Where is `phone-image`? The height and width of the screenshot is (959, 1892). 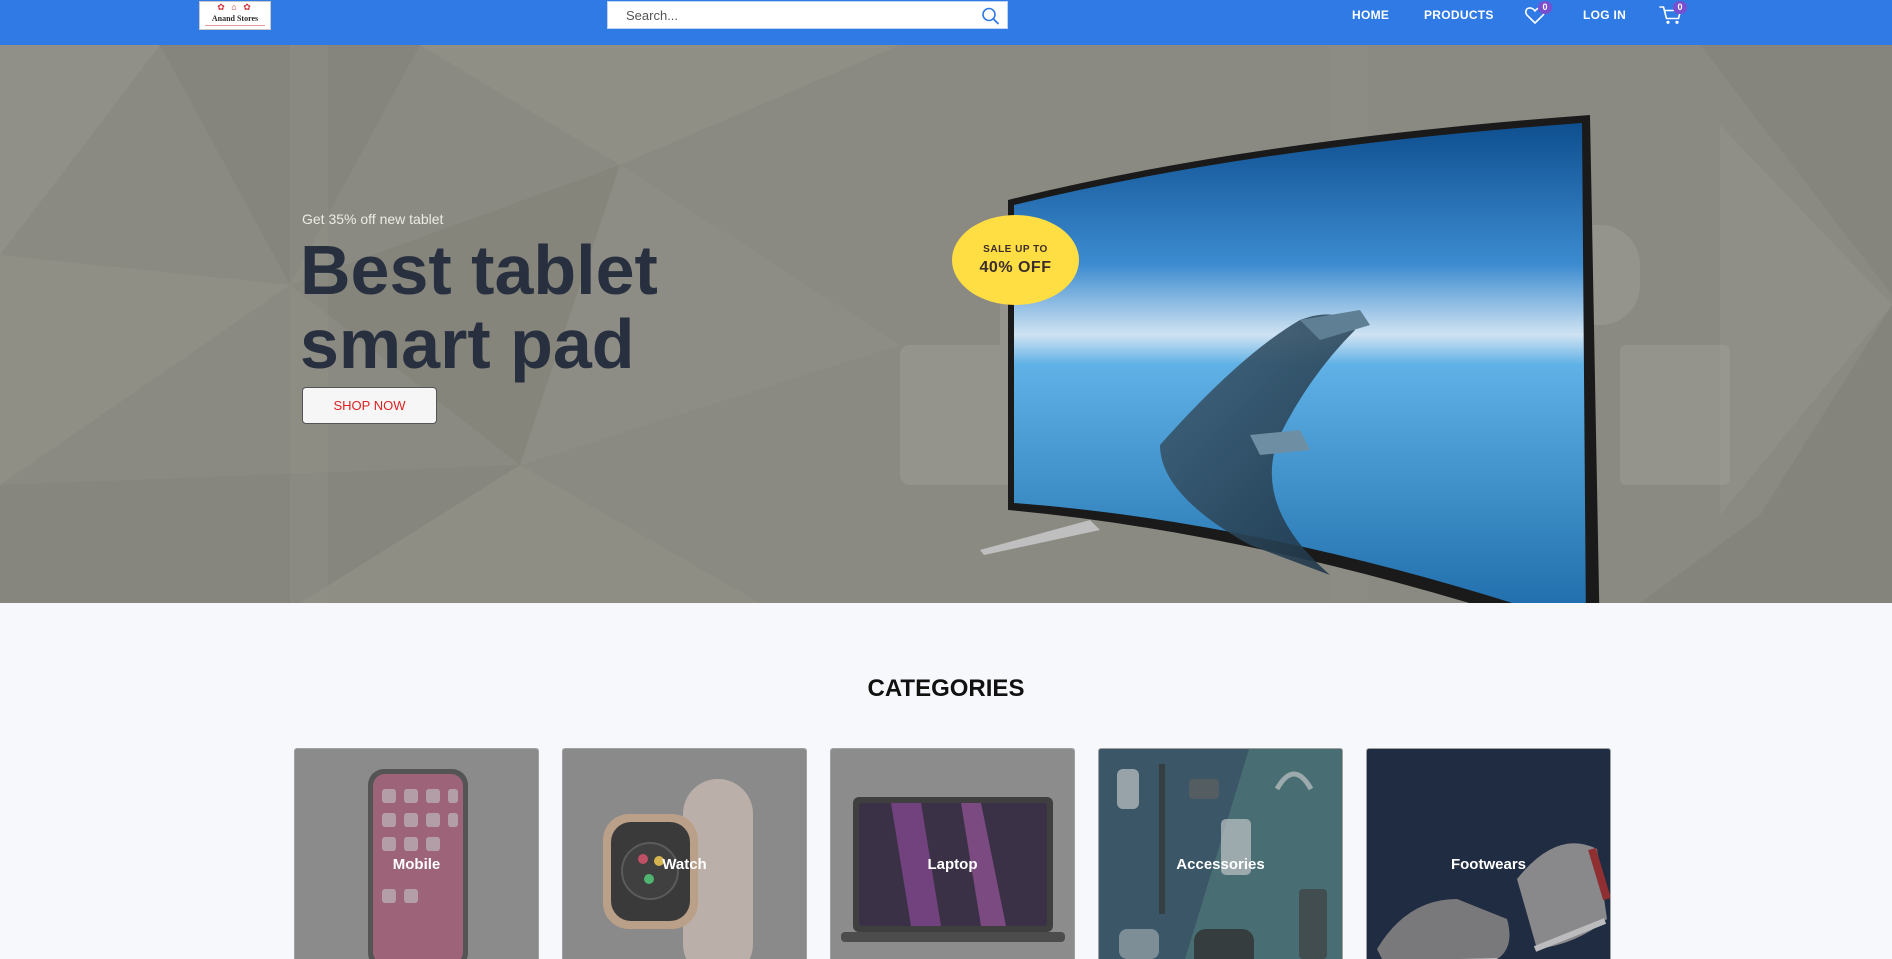 phone-image is located at coordinates (416, 854).